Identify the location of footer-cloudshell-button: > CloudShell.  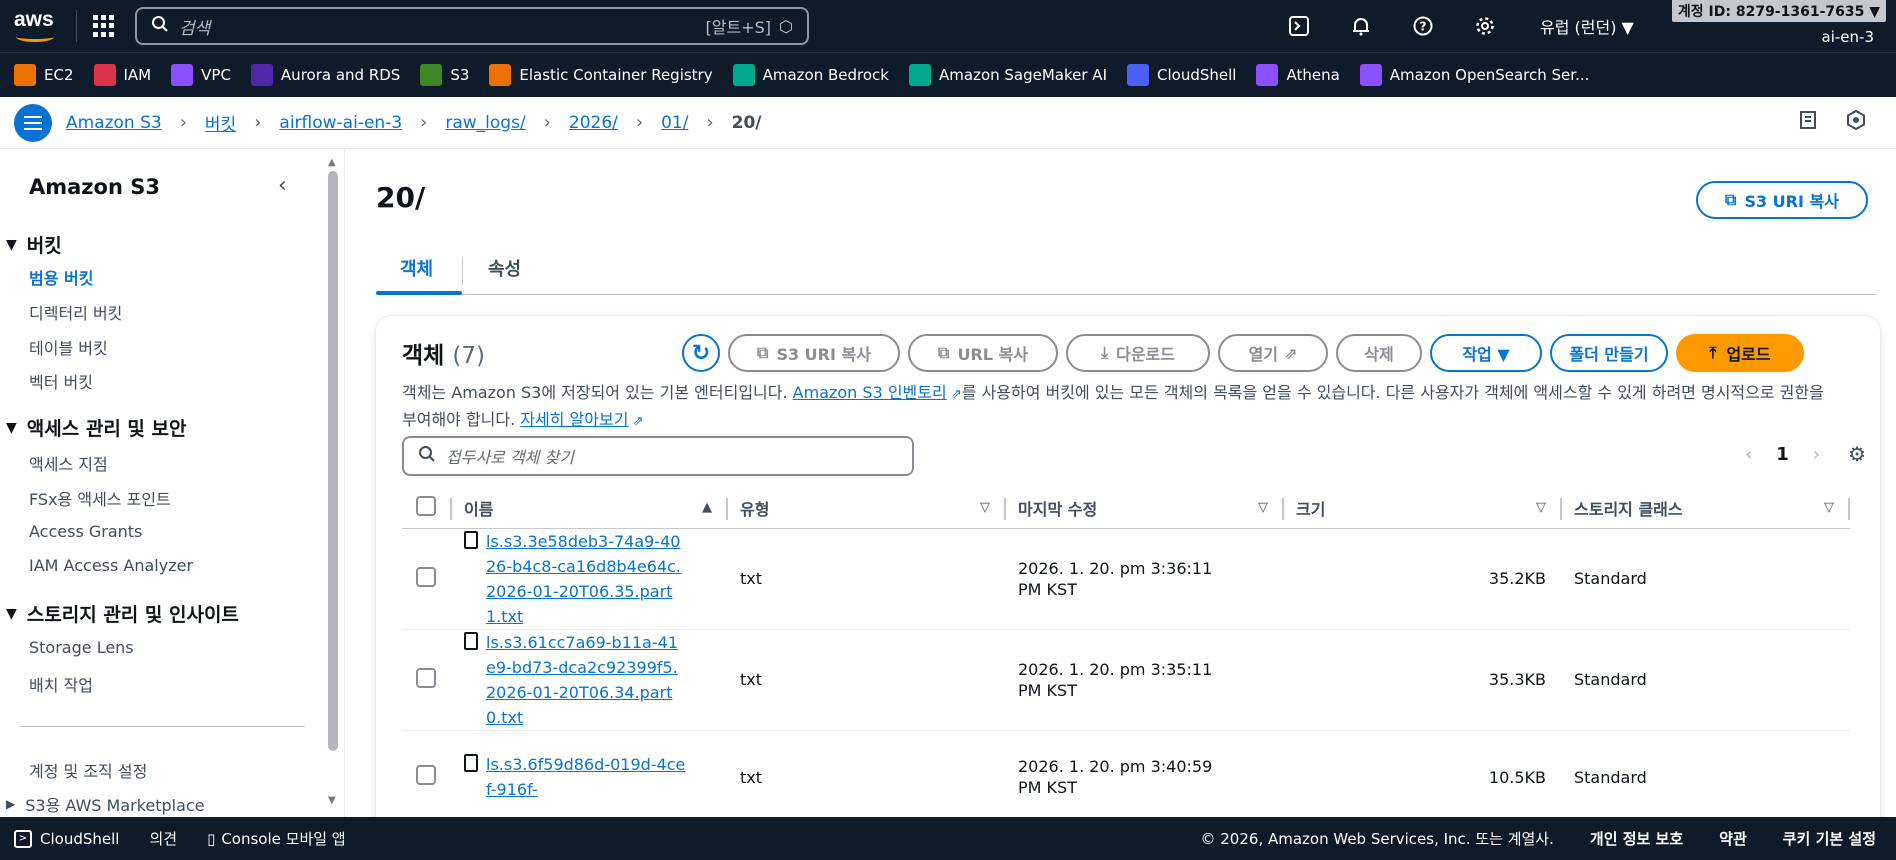
(66, 838).